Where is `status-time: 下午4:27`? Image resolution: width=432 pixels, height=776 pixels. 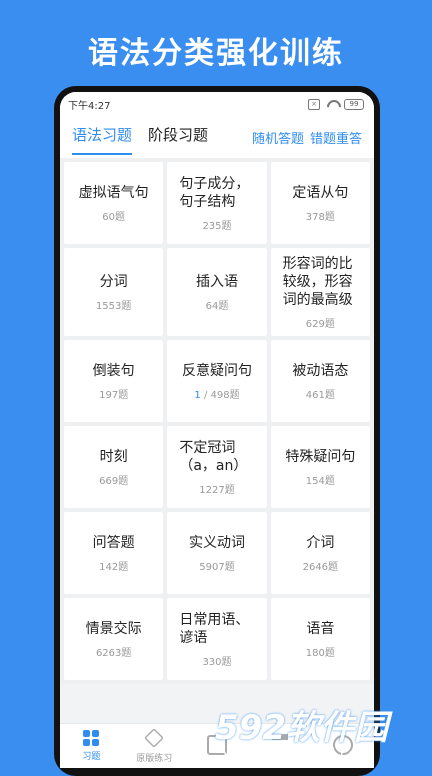
status-time: 下午4:27 is located at coordinates (89, 106).